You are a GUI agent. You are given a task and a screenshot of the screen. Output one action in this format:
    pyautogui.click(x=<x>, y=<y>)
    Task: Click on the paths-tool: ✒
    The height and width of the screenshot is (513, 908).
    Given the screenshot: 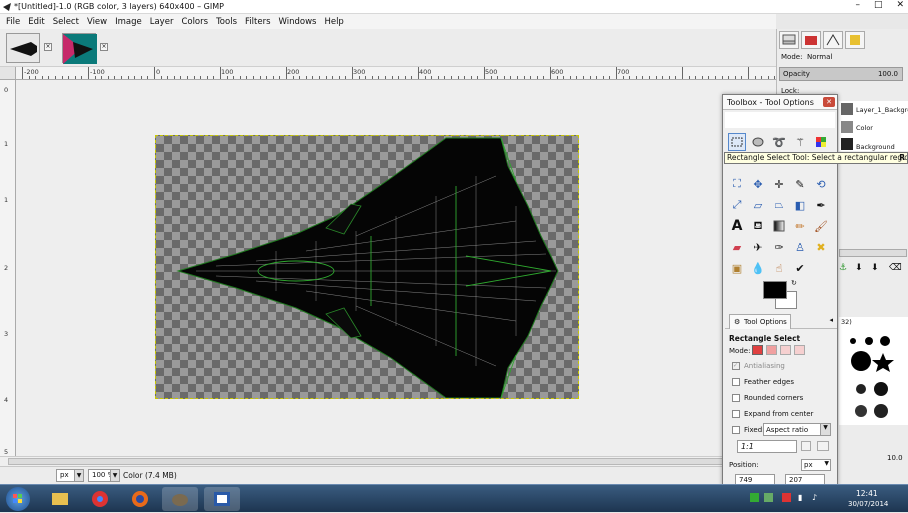 What is the action you would take?
    pyautogui.click(x=821, y=205)
    